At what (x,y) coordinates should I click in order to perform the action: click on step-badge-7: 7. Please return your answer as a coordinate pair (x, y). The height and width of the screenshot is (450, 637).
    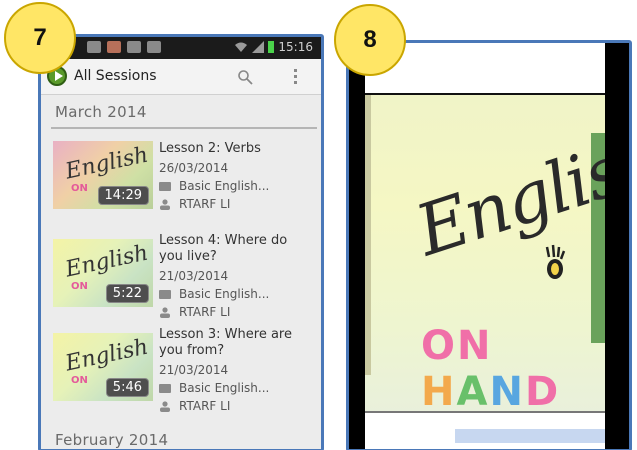
    Looking at the image, I should click on (40, 38).